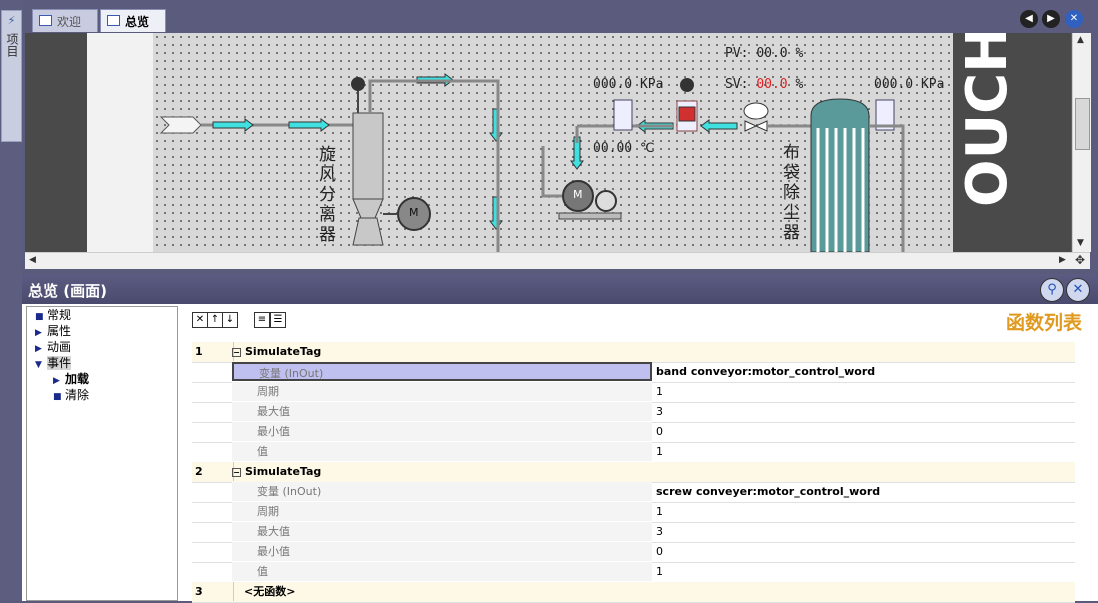  I want to click on outdent-icon: ≡, so click(262, 320).